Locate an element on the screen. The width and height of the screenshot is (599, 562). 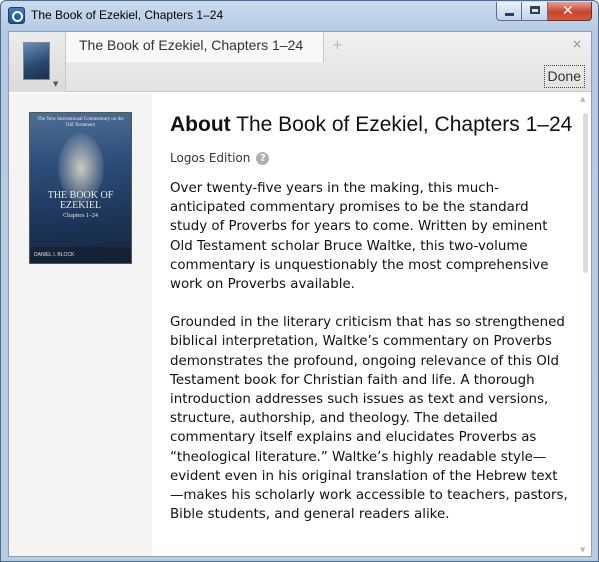
add-tab-icon: + is located at coordinates (337, 45).